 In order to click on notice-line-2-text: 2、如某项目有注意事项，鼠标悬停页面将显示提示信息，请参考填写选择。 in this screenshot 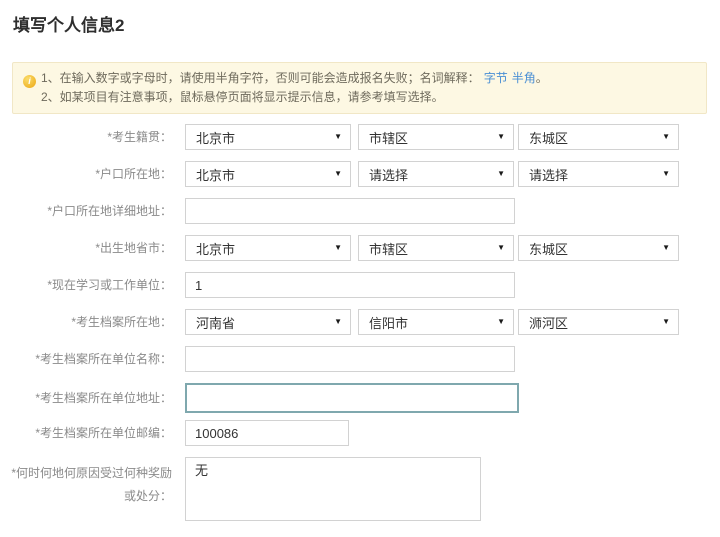, I will do `click(242, 97)`.